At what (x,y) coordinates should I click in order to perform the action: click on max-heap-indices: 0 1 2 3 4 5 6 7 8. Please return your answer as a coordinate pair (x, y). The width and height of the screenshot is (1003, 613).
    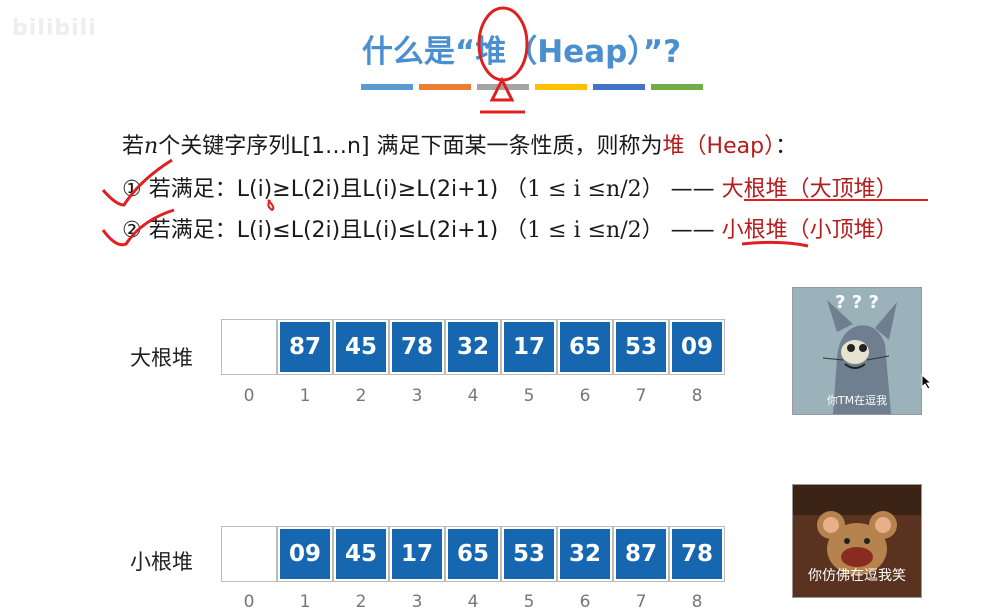
    Looking at the image, I should click on (473, 396).